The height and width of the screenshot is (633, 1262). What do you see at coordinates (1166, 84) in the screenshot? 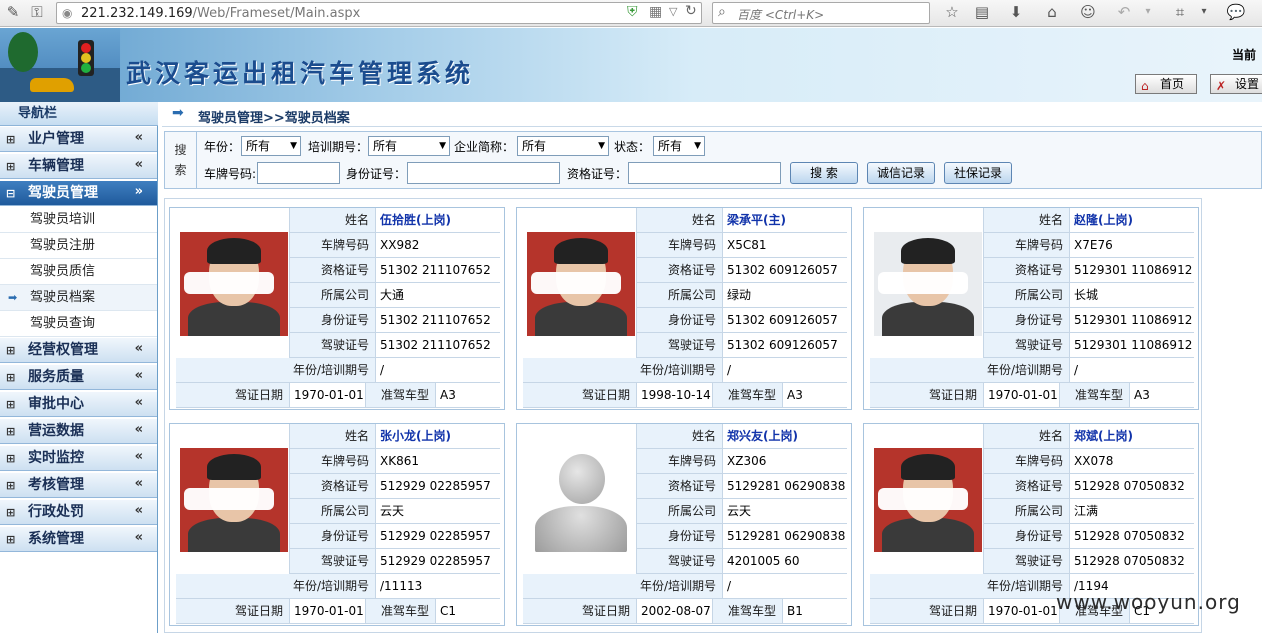
I see `home-button: ⌂ 首页` at bounding box center [1166, 84].